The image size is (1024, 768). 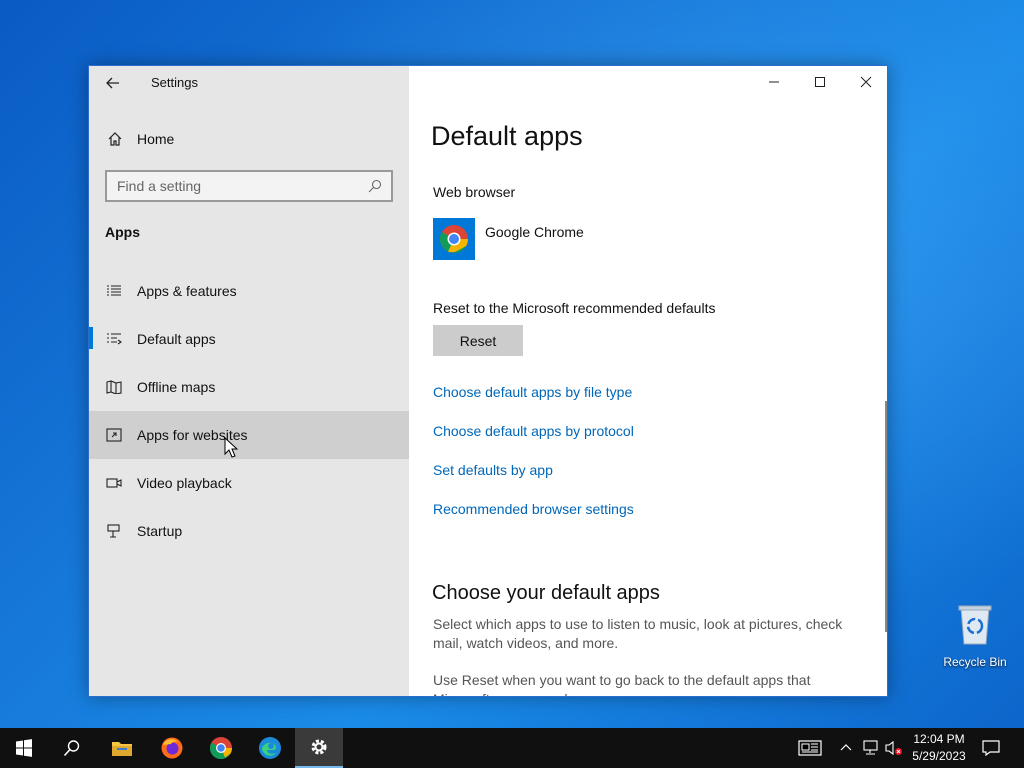 I want to click on file-explorer-icon, so click(x=122, y=749).